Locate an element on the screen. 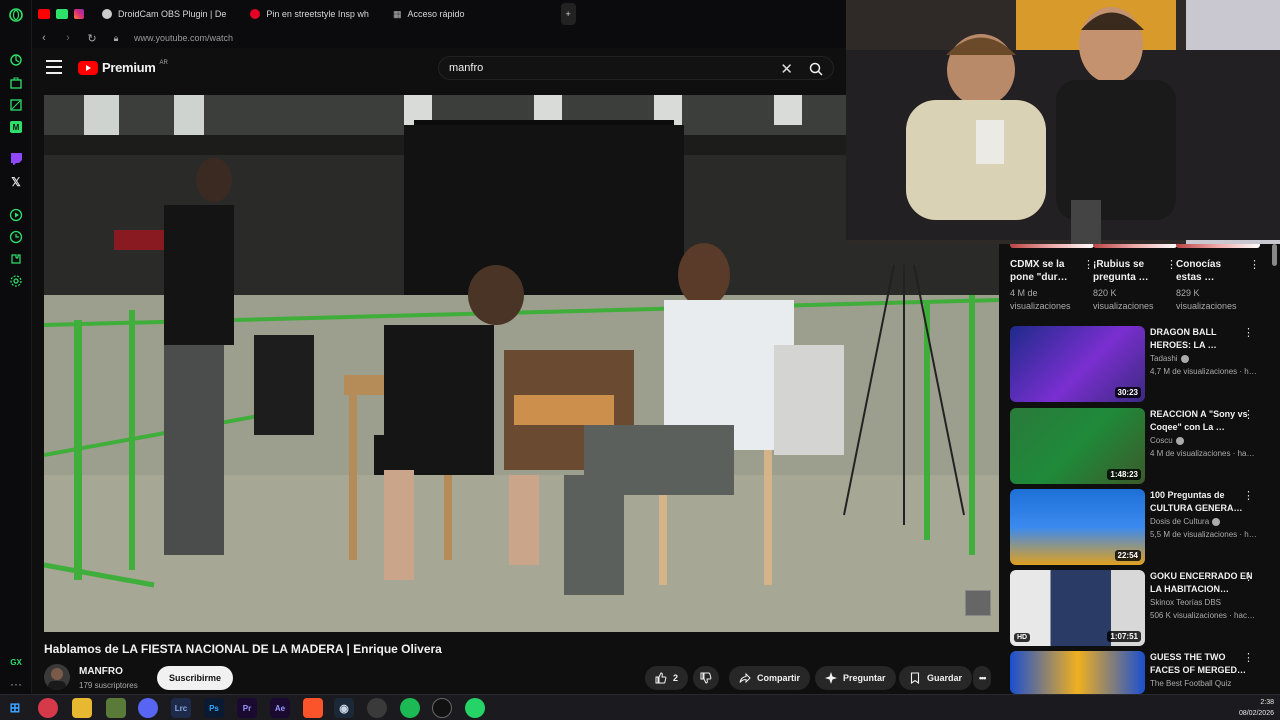 The width and height of the screenshot is (1280, 720). duration-badge: 22:54 is located at coordinates (1127, 555).